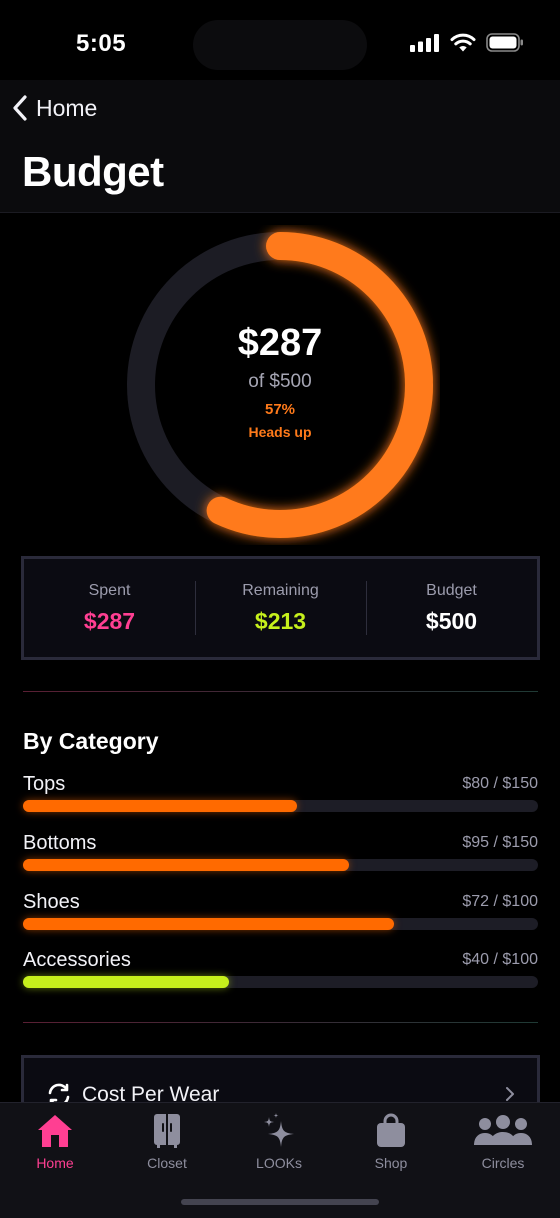  I want to click on category-row-accessories: Accessories $40 / $100, so click(280, 969).